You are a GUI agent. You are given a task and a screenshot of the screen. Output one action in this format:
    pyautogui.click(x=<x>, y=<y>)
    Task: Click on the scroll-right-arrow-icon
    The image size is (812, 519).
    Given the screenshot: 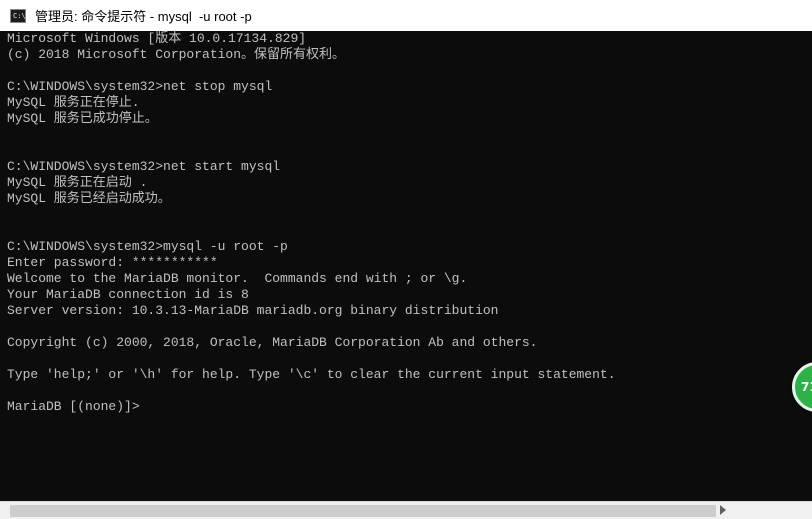 What is the action you would take?
    pyautogui.click(x=723, y=510)
    